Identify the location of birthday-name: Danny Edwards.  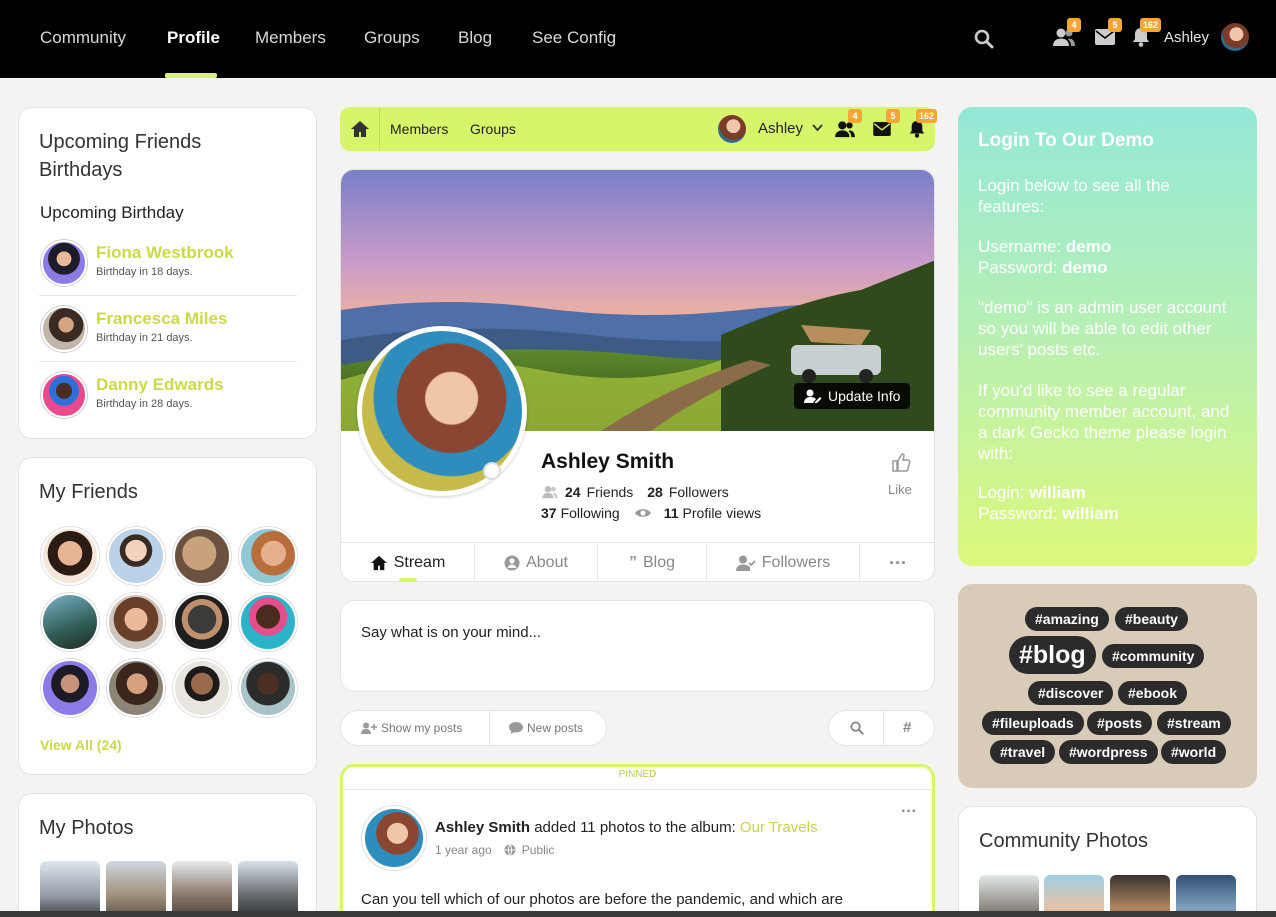
(160, 385).